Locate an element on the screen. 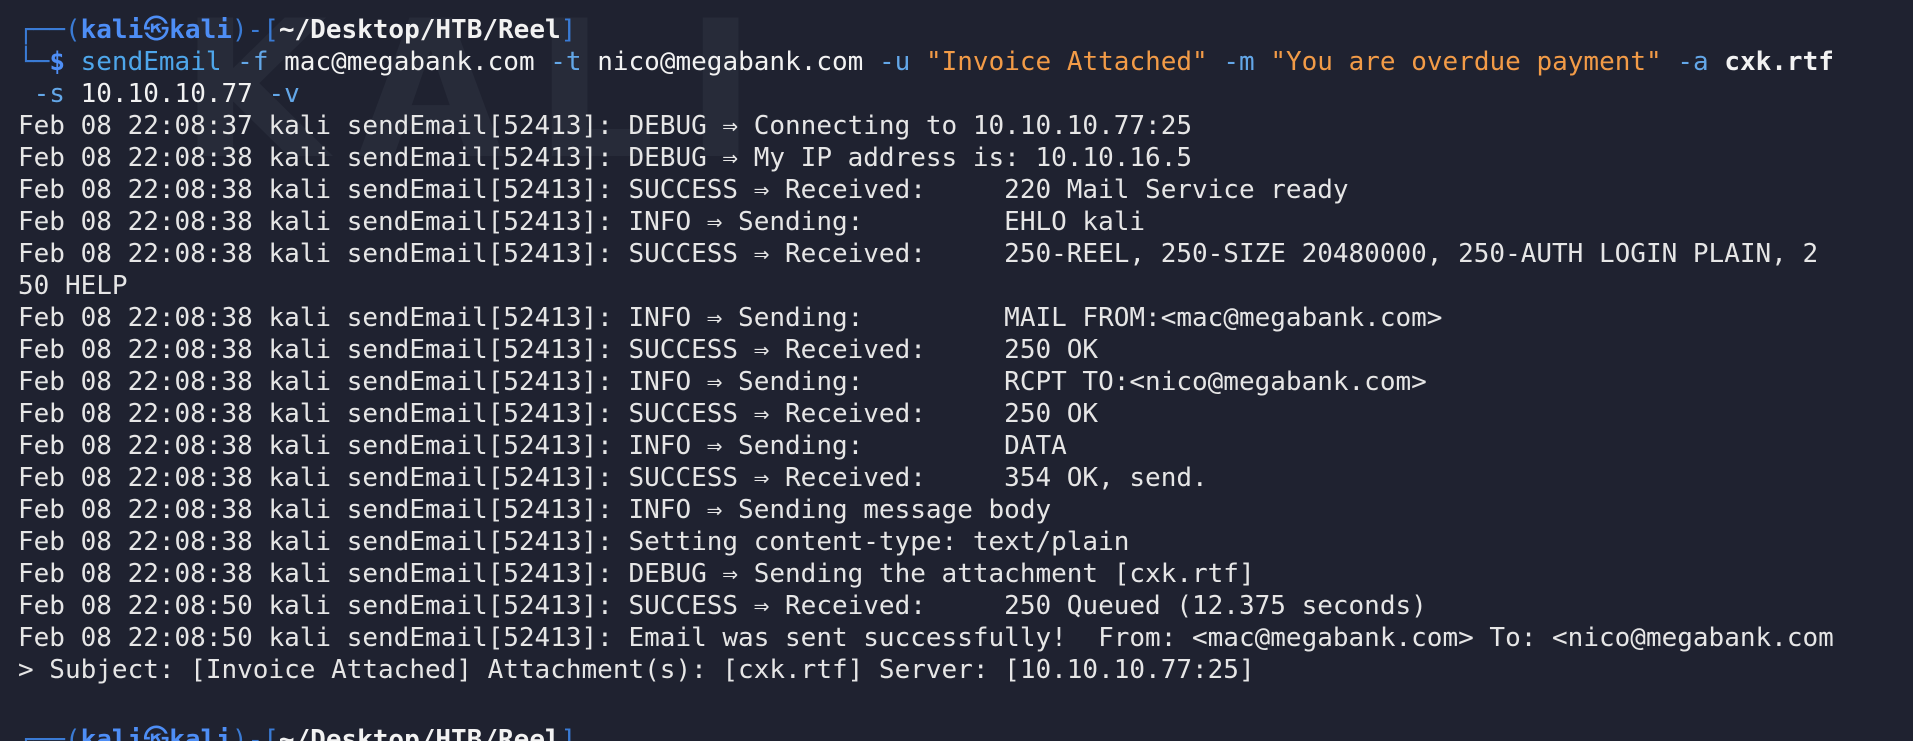 The image size is (1913, 741). prompt-at-icon: ㉿ is located at coordinates (156, 30).